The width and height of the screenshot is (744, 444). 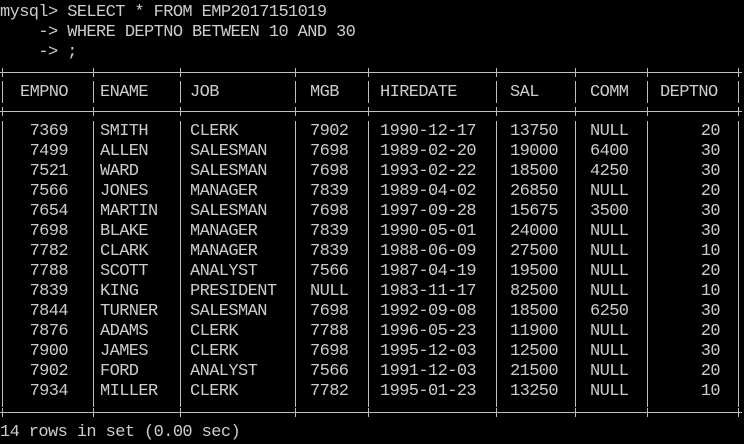 What do you see at coordinates (428, 171) in the screenshot?
I see `table-cell-hiredate: 1993-02-22` at bounding box center [428, 171].